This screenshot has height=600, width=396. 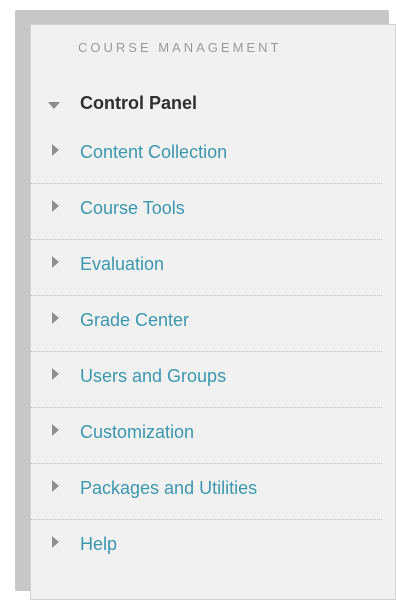 I want to click on menu-item-users-and-groups: Users and Groups, so click(x=206, y=380).